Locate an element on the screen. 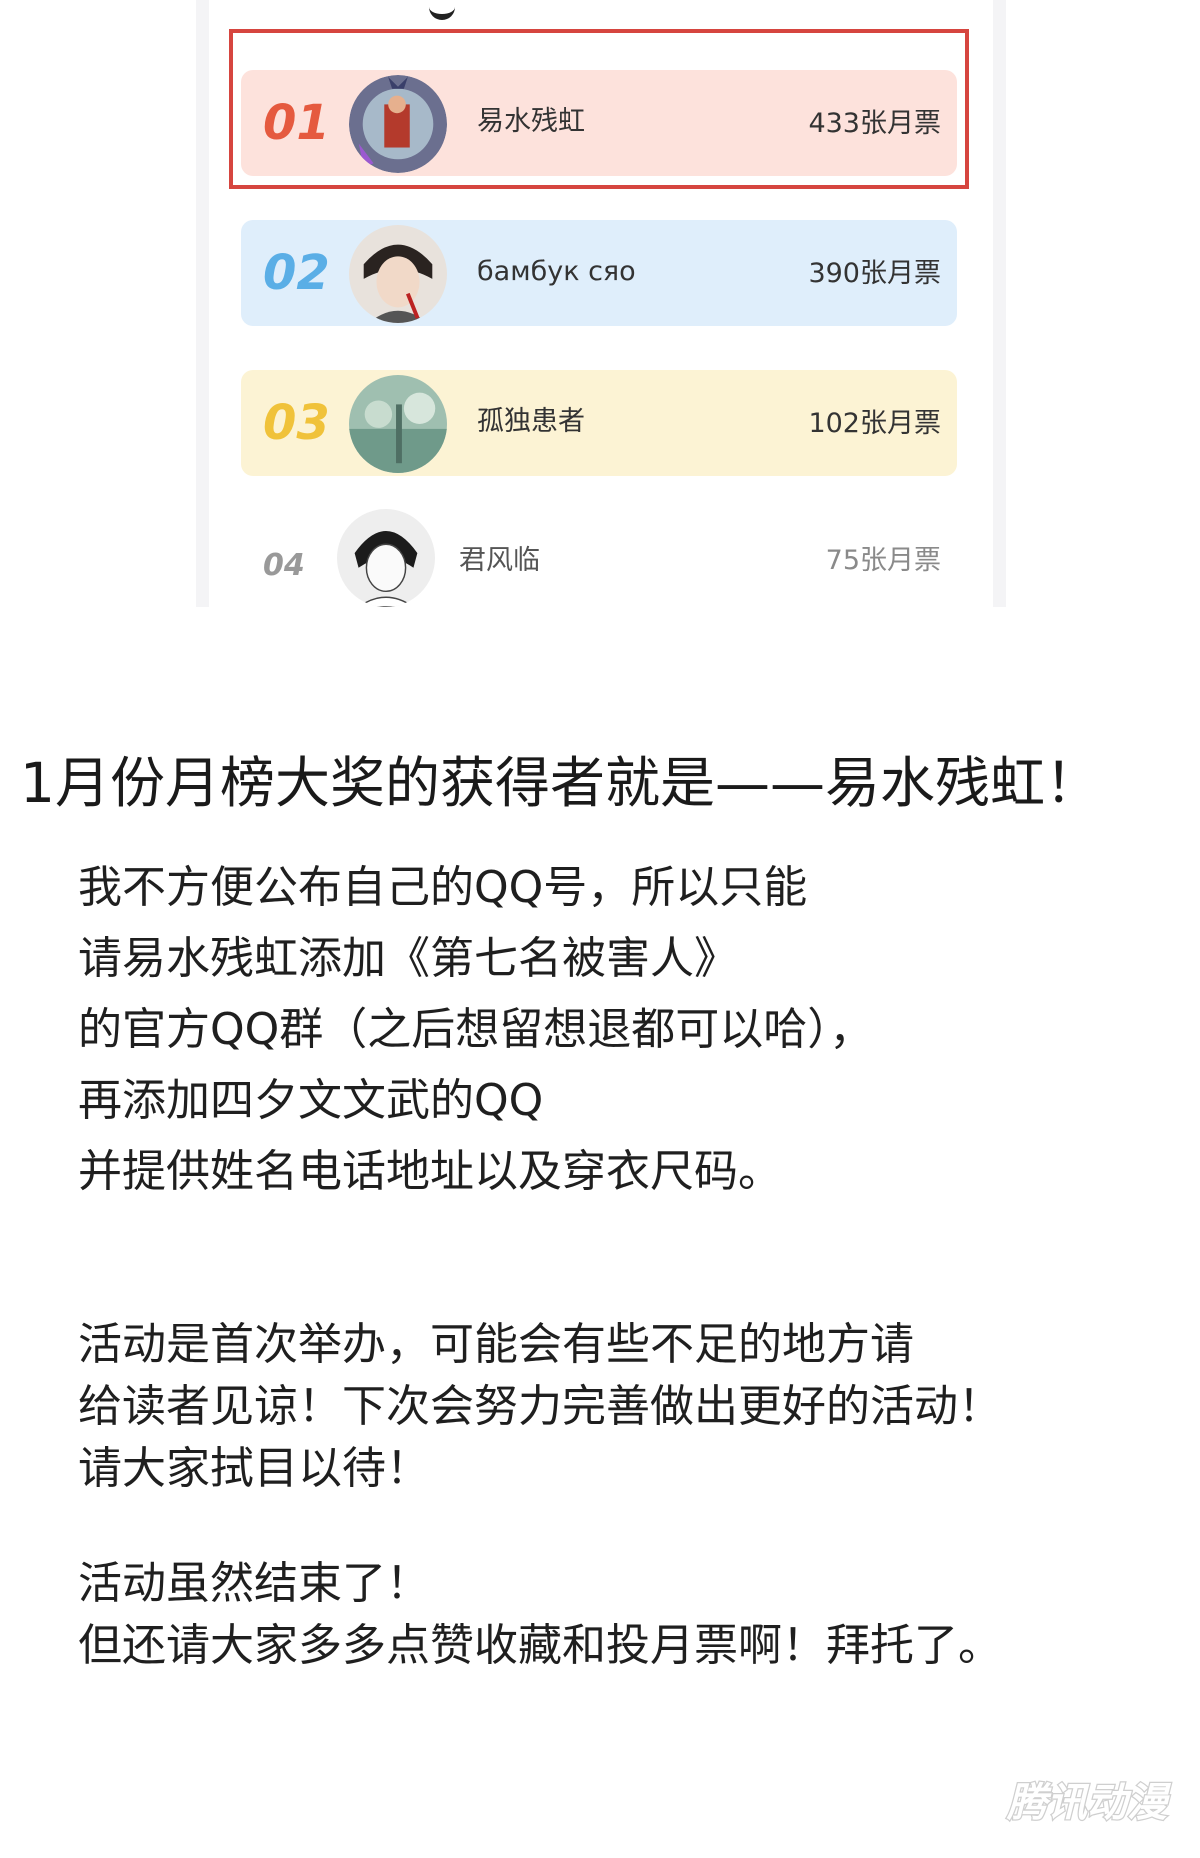 The height and width of the screenshot is (1858, 1200). svg-text: 腾讯动漫 is located at coordinates (1089, 1803).